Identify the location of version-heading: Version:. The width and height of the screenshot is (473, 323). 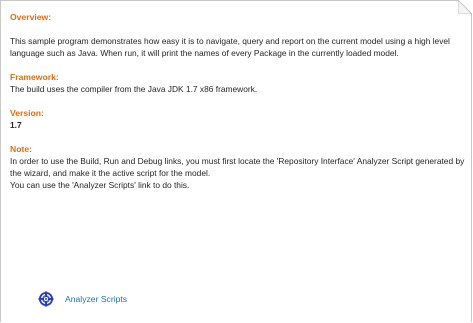
(27, 113).